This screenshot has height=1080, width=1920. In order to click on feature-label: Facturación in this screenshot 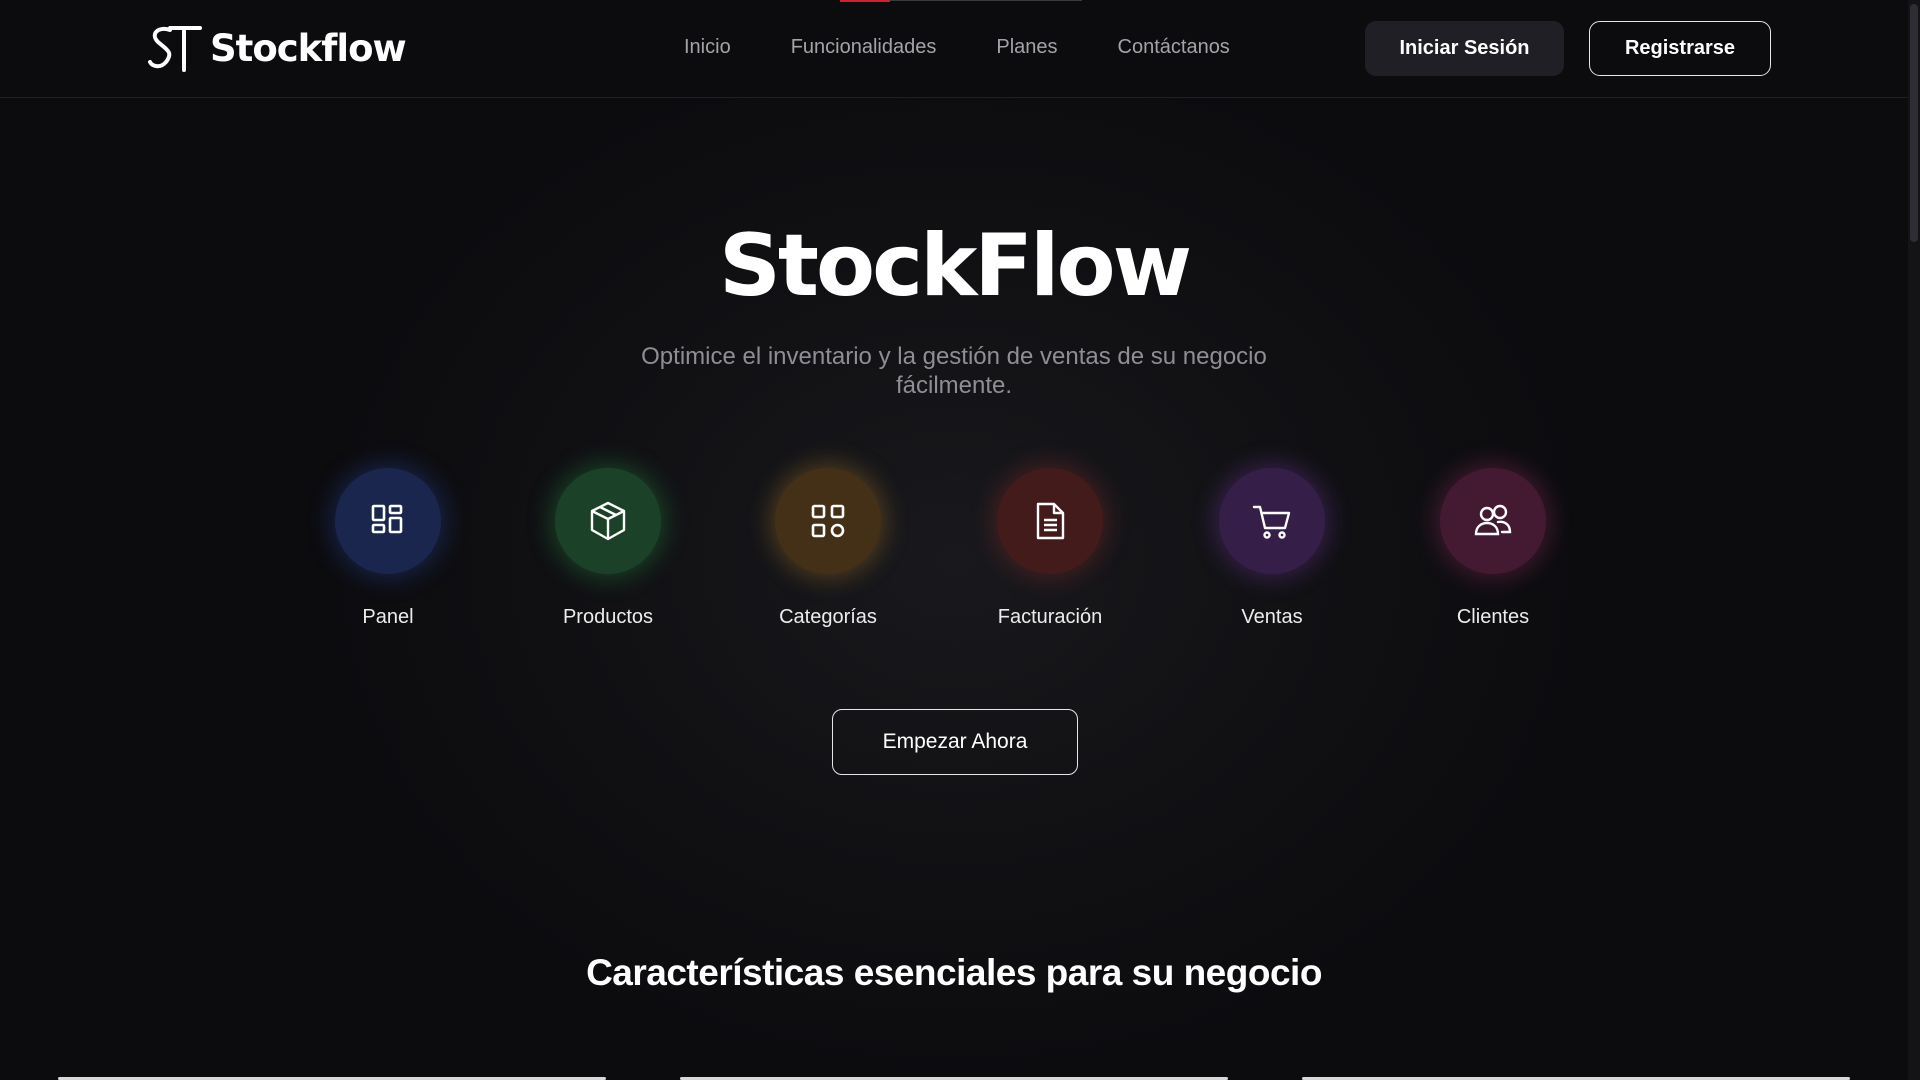, I will do `click(1050, 617)`.